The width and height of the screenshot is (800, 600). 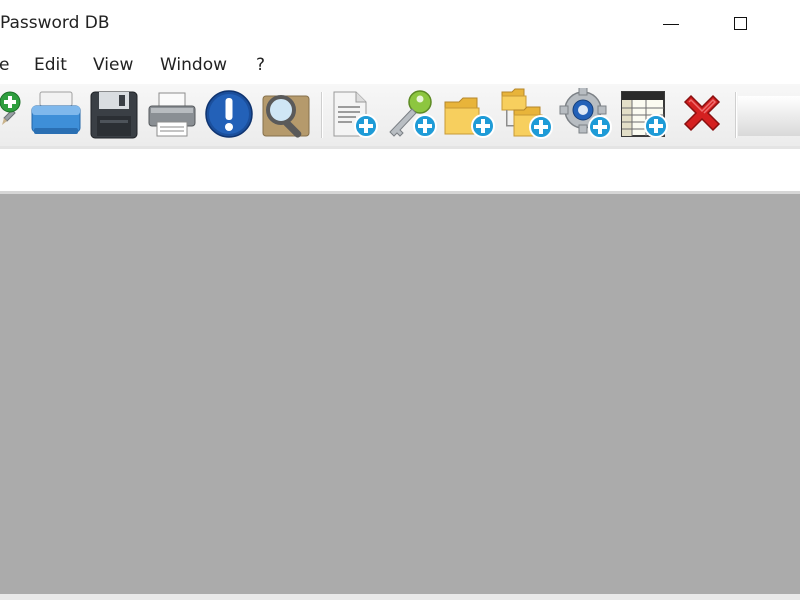 I want to click on add-subfolder-button, so click(x=527, y=115).